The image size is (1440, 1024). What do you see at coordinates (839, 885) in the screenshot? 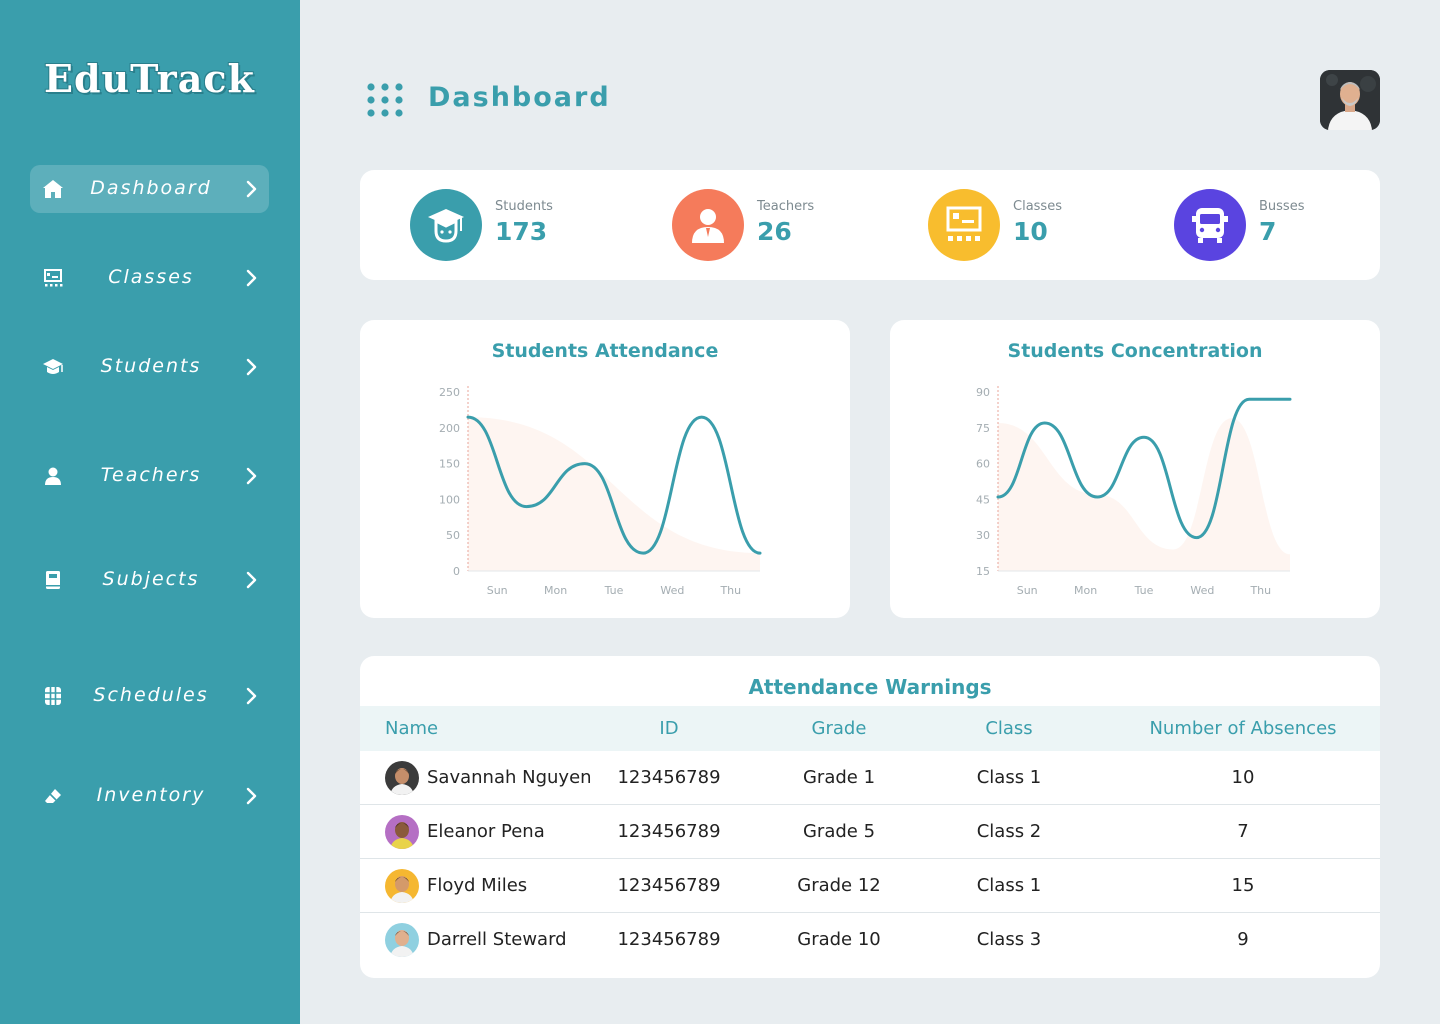
I see `cell-grade: Grade 12` at bounding box center [839, 885].